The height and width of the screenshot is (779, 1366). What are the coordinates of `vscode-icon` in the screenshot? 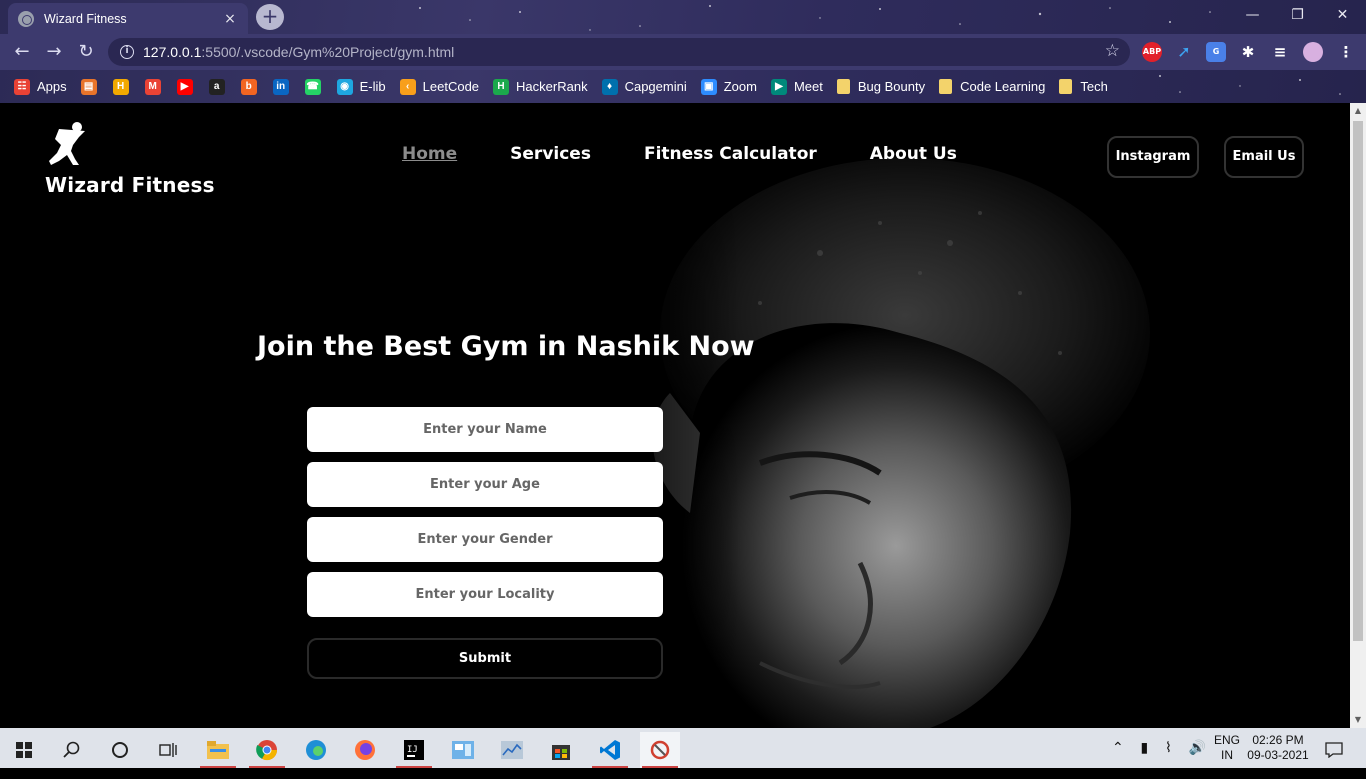 It's located at (610, 750).